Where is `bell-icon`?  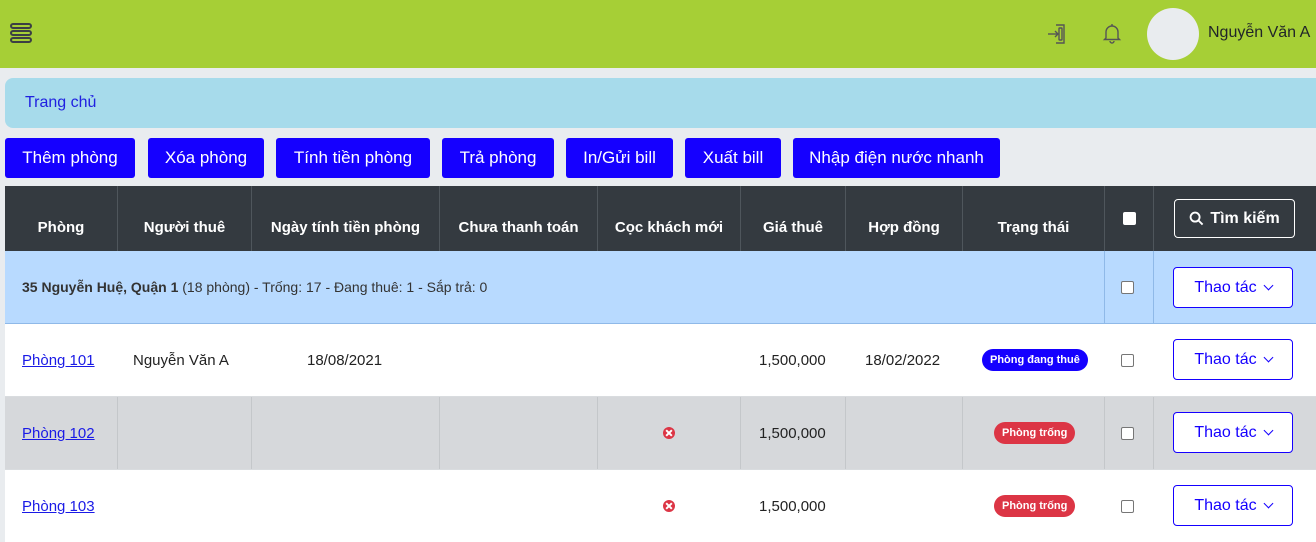
bell-icon is located at coordinates (1112, 33).